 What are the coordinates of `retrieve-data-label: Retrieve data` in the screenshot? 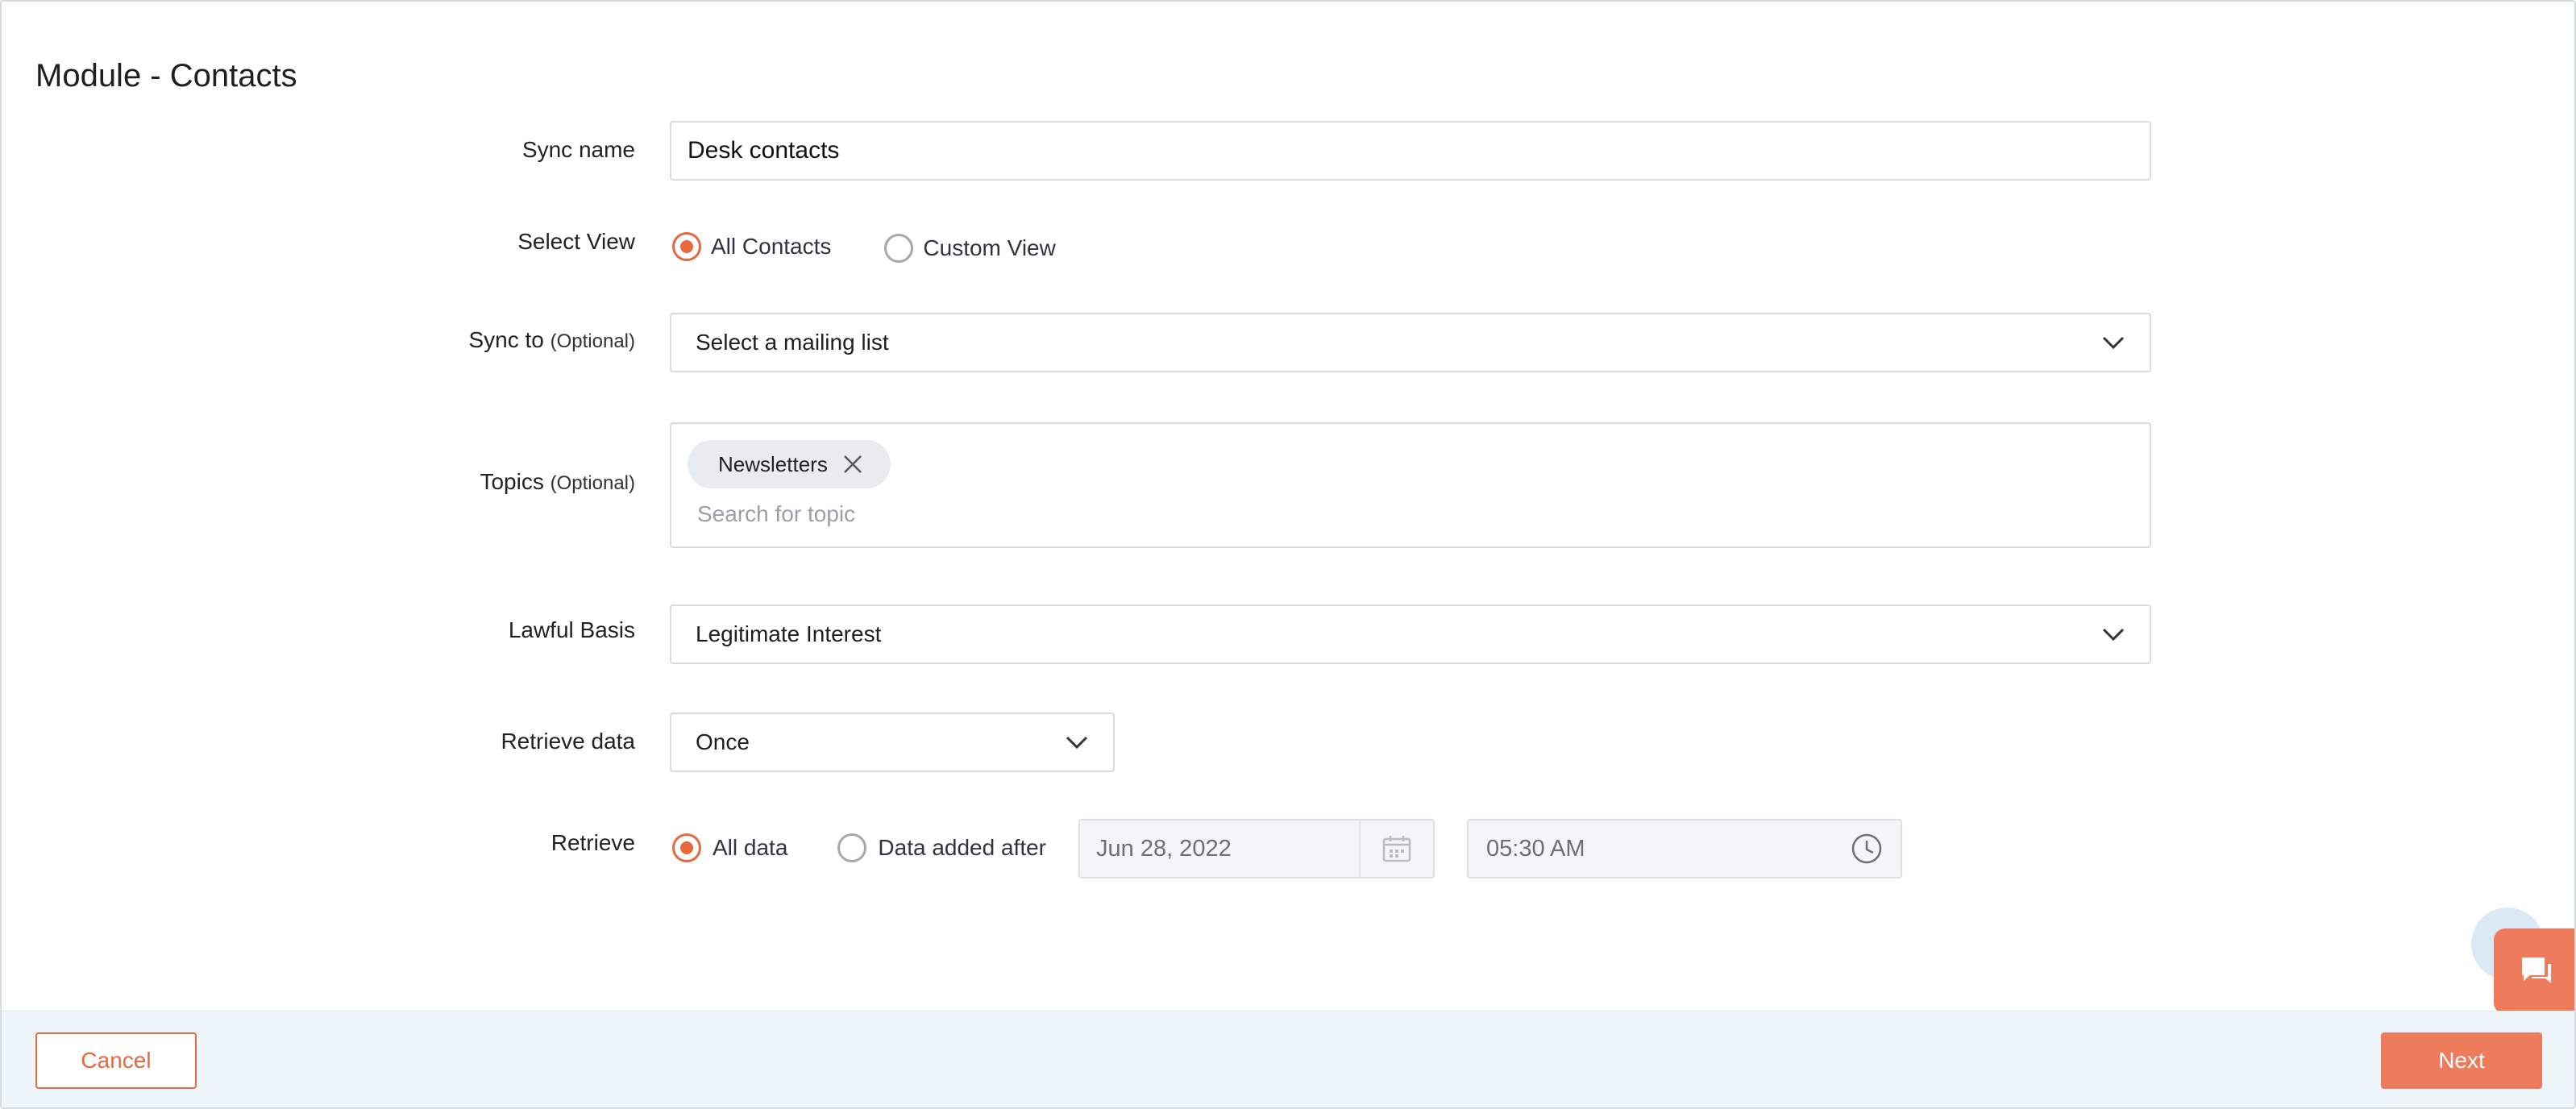 It's located at (568, 741).